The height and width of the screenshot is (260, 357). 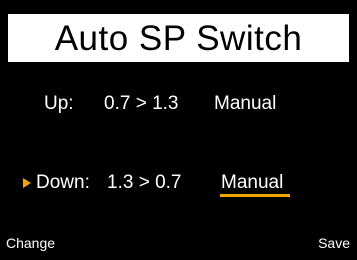 I want to click on setting-row-up: Up: 0.7 > 1.3 Manual, so click(x=178, y=104).